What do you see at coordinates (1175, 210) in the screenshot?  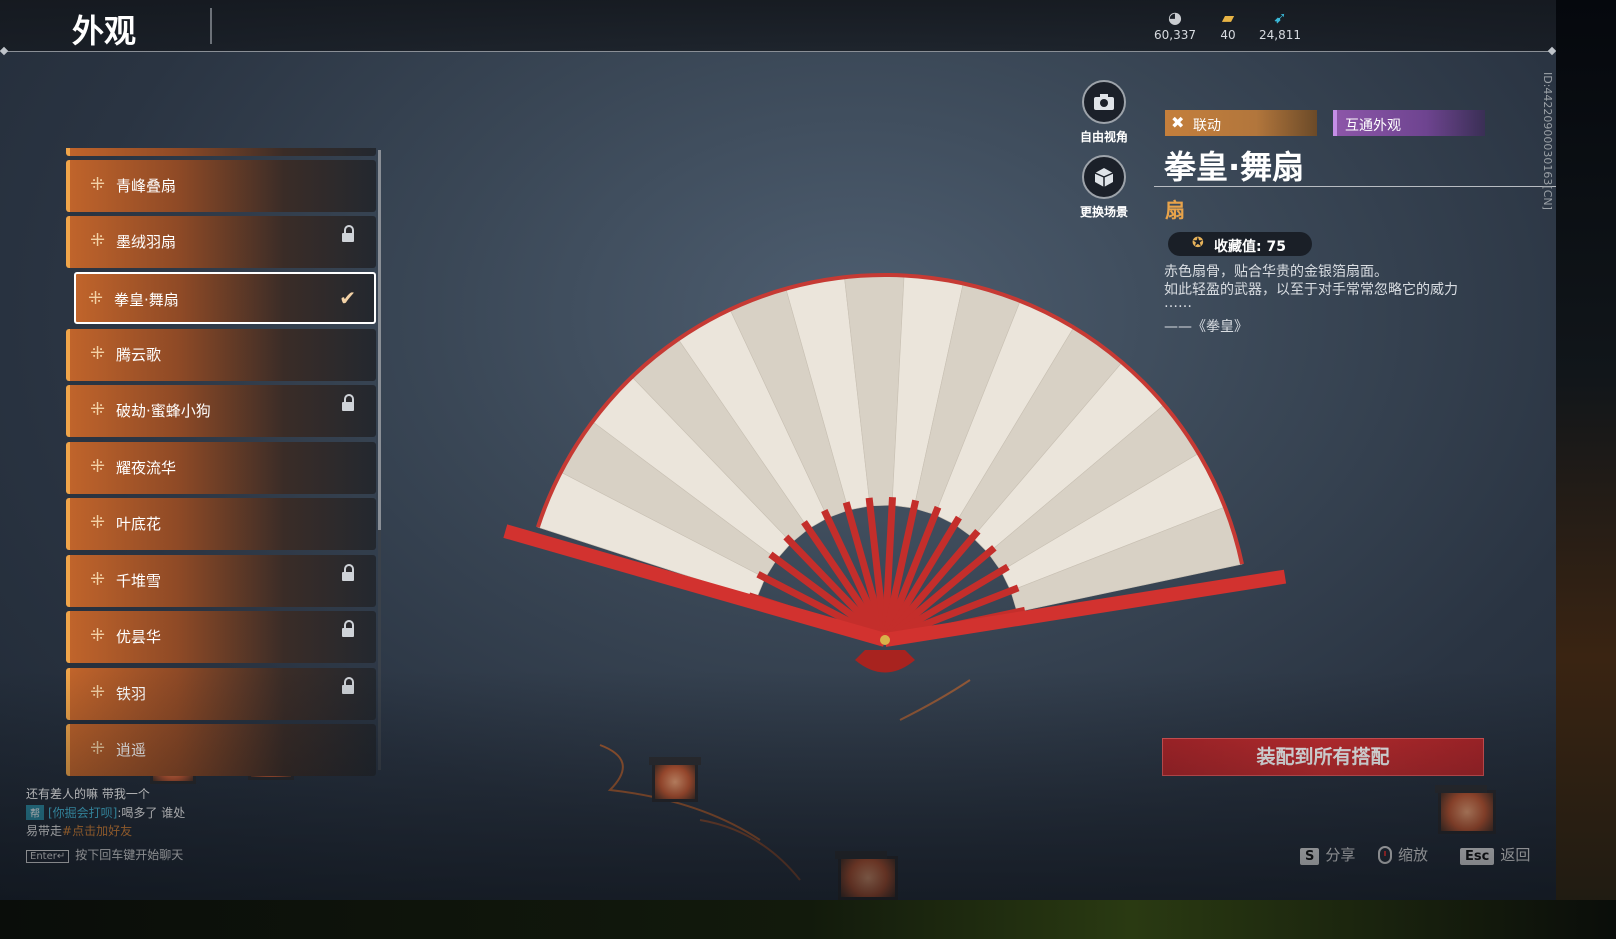 I see `item-type: 扇` at bounding box center [1175, 210].